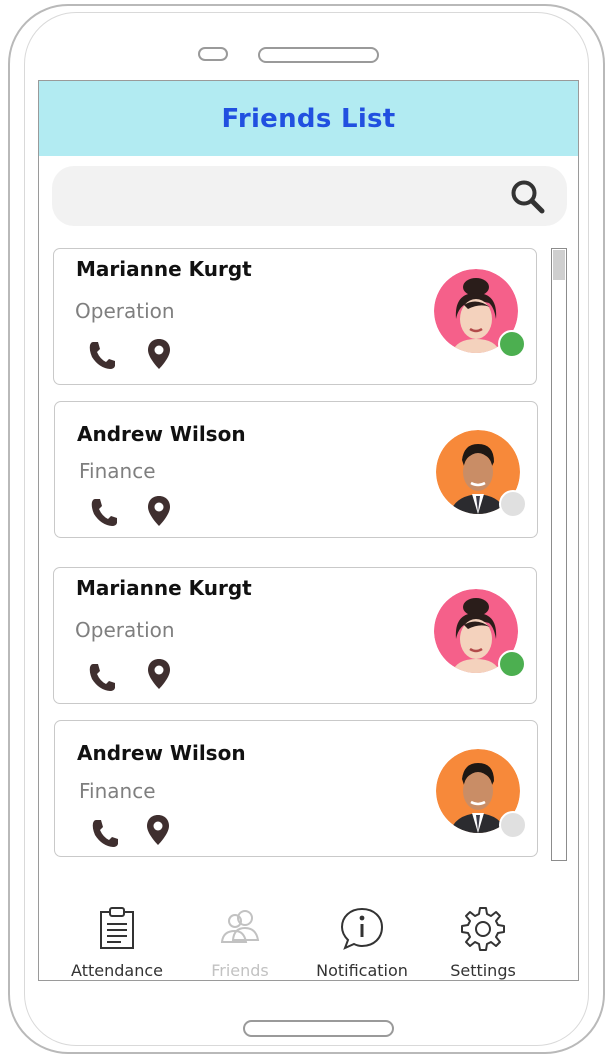  I want to click on info-bubble-icon, so click(362, 928).